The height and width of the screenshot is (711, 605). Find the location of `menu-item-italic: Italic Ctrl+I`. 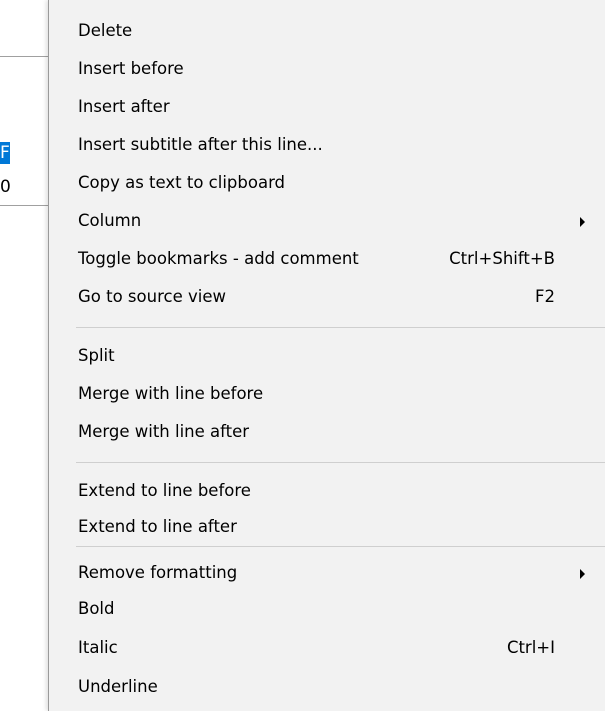

menu-item-italic: Italic Ctrl+I is located at coordinates (327, 648).